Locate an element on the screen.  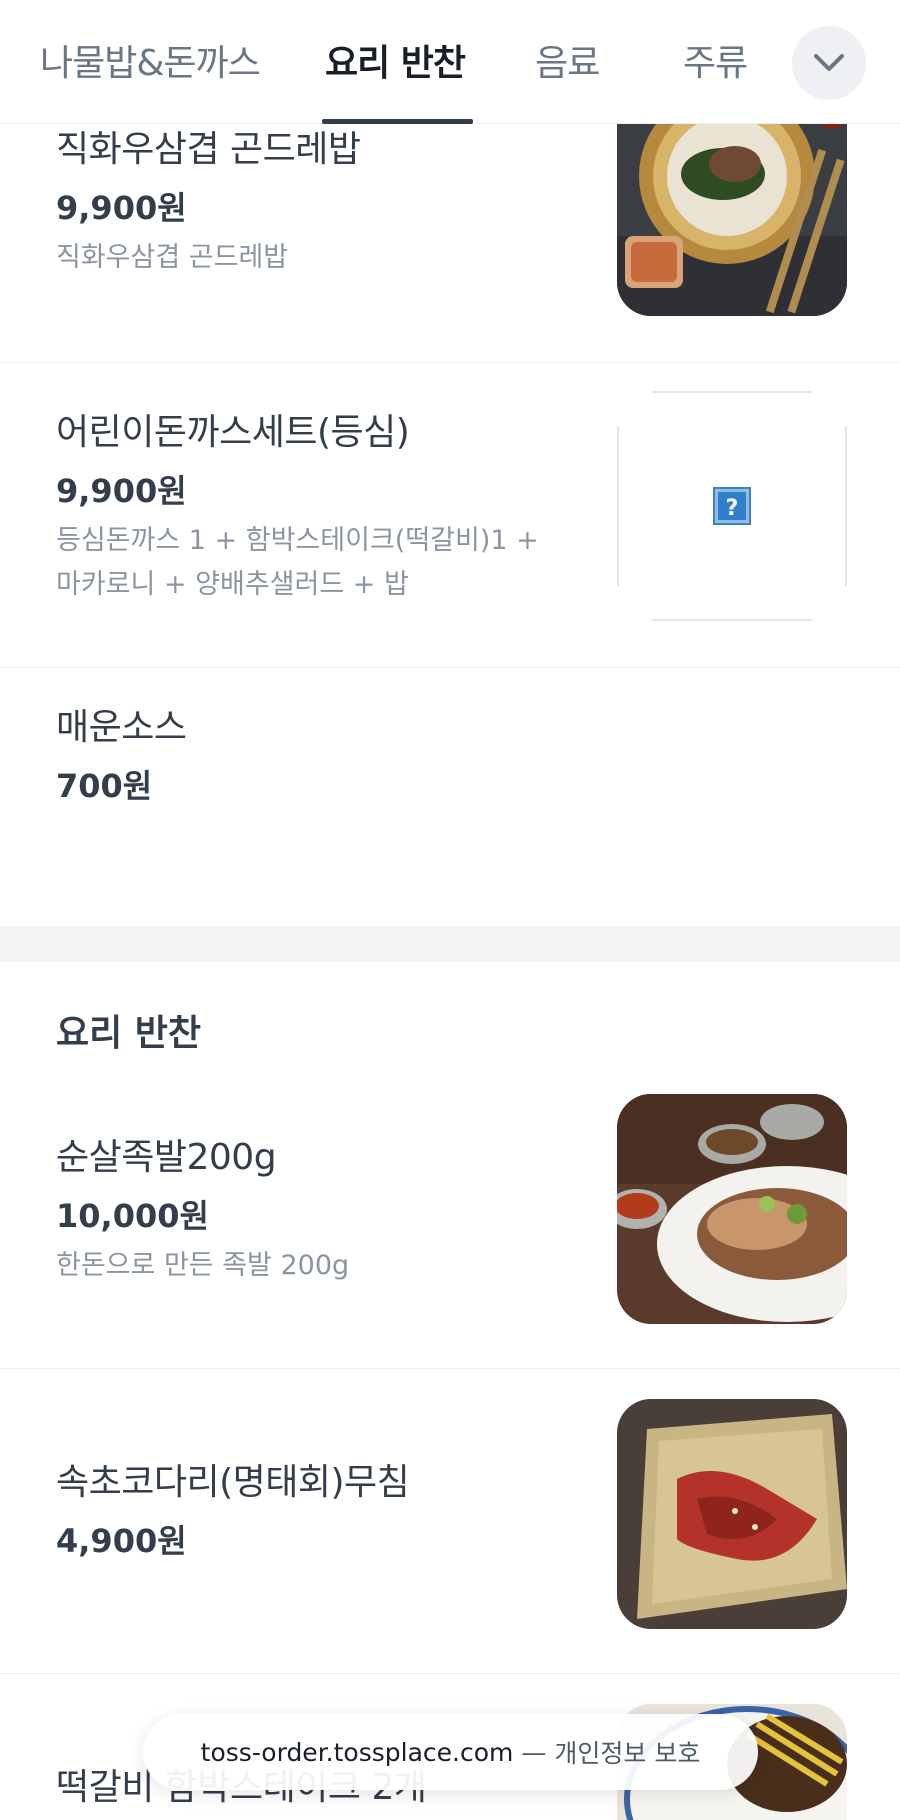
section-title: 요리 반찬 is located at coordinates (129, 1033).